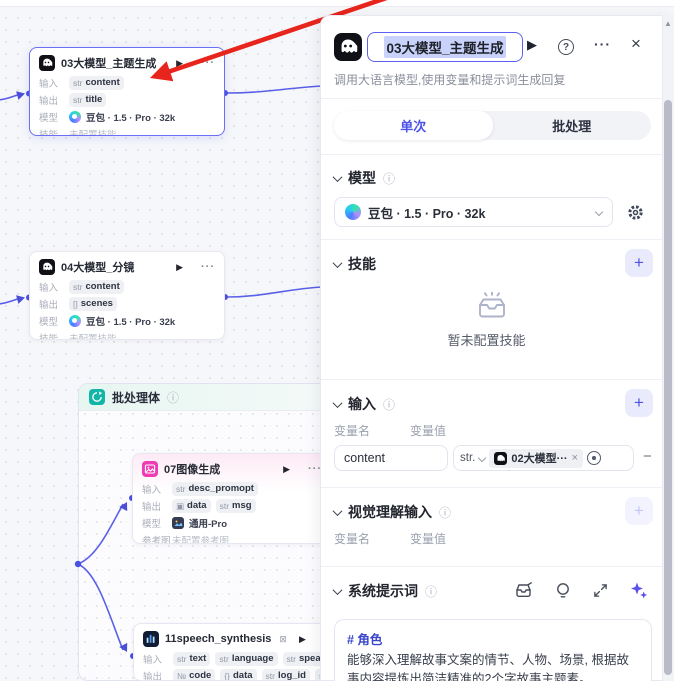  I want to click on batch-title: 批处理体, so click(136, 397).